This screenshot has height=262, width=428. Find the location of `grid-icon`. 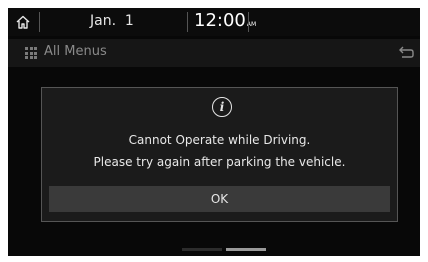

grid-icon is located at coordinates (31, 53).